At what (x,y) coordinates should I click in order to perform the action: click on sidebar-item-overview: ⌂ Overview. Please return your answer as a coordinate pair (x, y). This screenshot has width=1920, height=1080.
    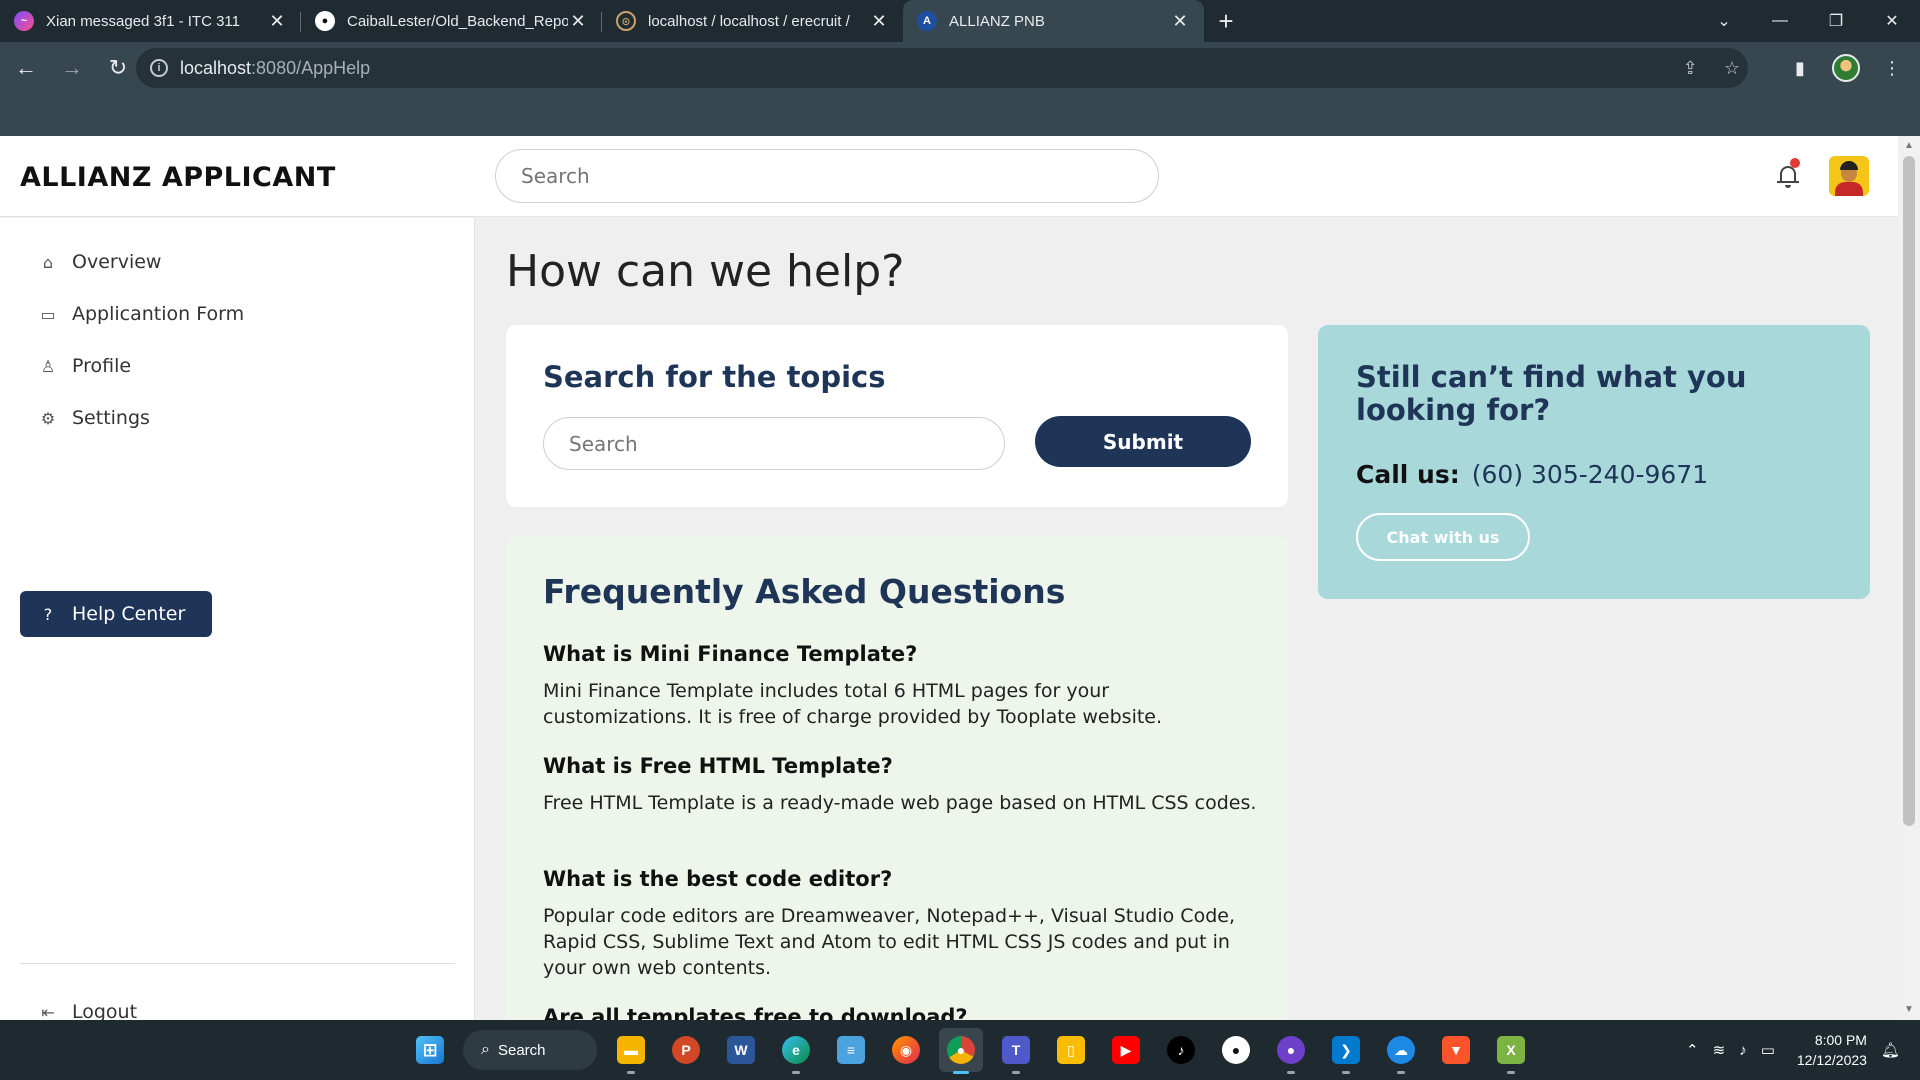
    Looking at the image, I should click on (116, 262).